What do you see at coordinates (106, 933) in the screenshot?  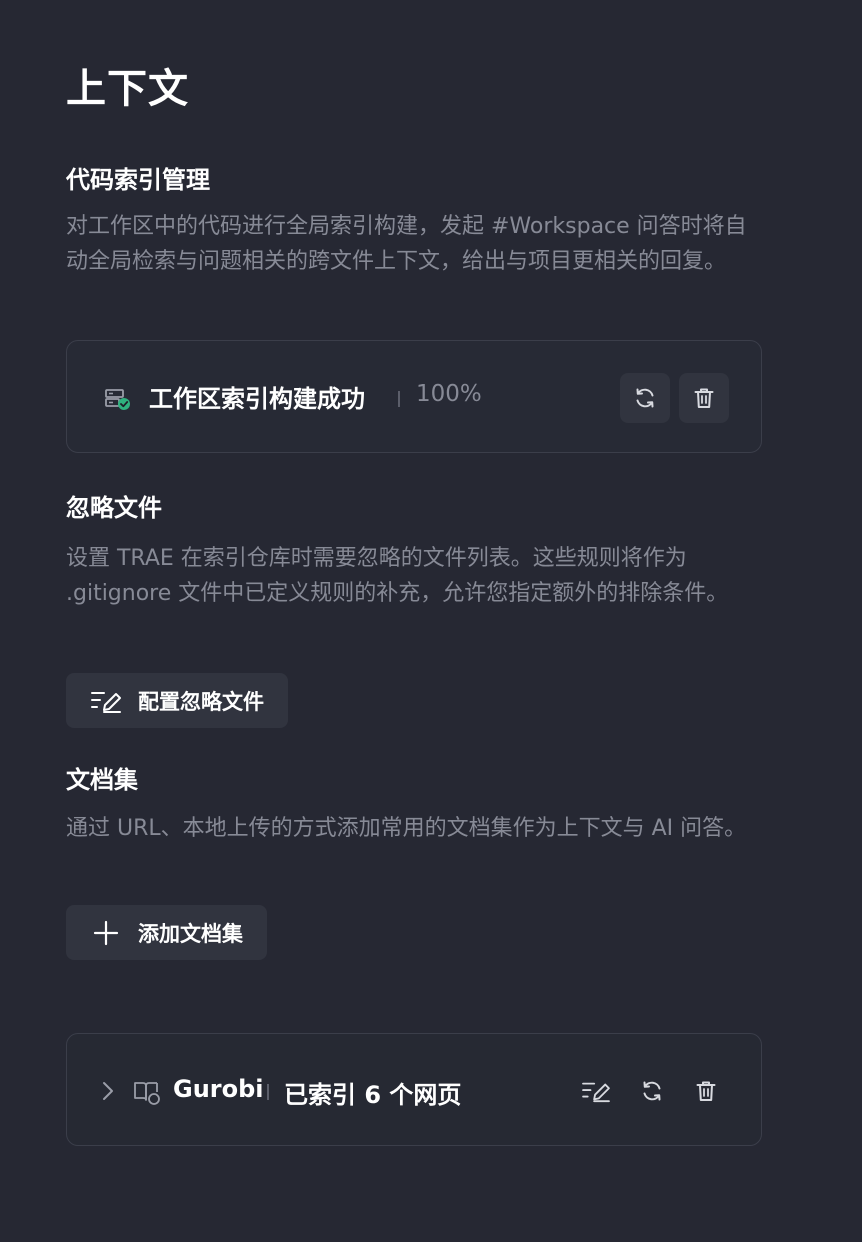 I see `plus-icon` at bounding box center [106, 933].